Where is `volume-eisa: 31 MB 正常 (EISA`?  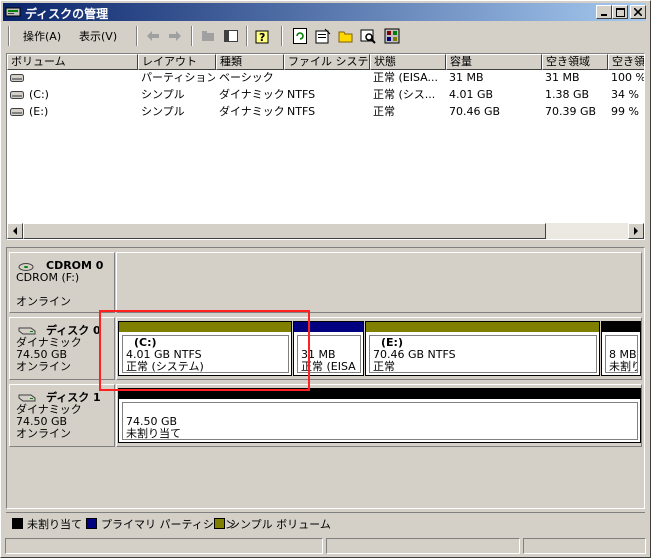 volume-eisa: 31 MB 正常 (EISA is located at coordinates (328, 348).